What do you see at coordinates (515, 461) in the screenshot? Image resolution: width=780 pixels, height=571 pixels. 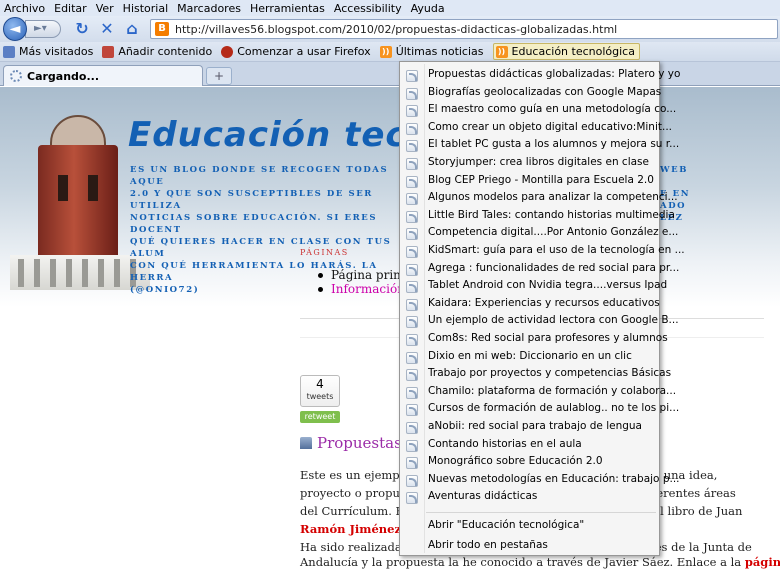 I see `feed-item-label: Monográfico sobre Educación 2.0` at bounding box center [515, 461].